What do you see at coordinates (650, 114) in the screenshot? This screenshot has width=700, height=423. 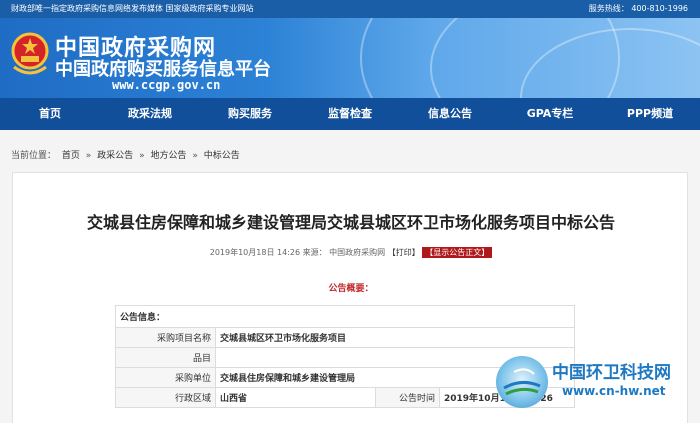 I see `nav-item-ppp: PPP频道` at bounding box center [650, 114].